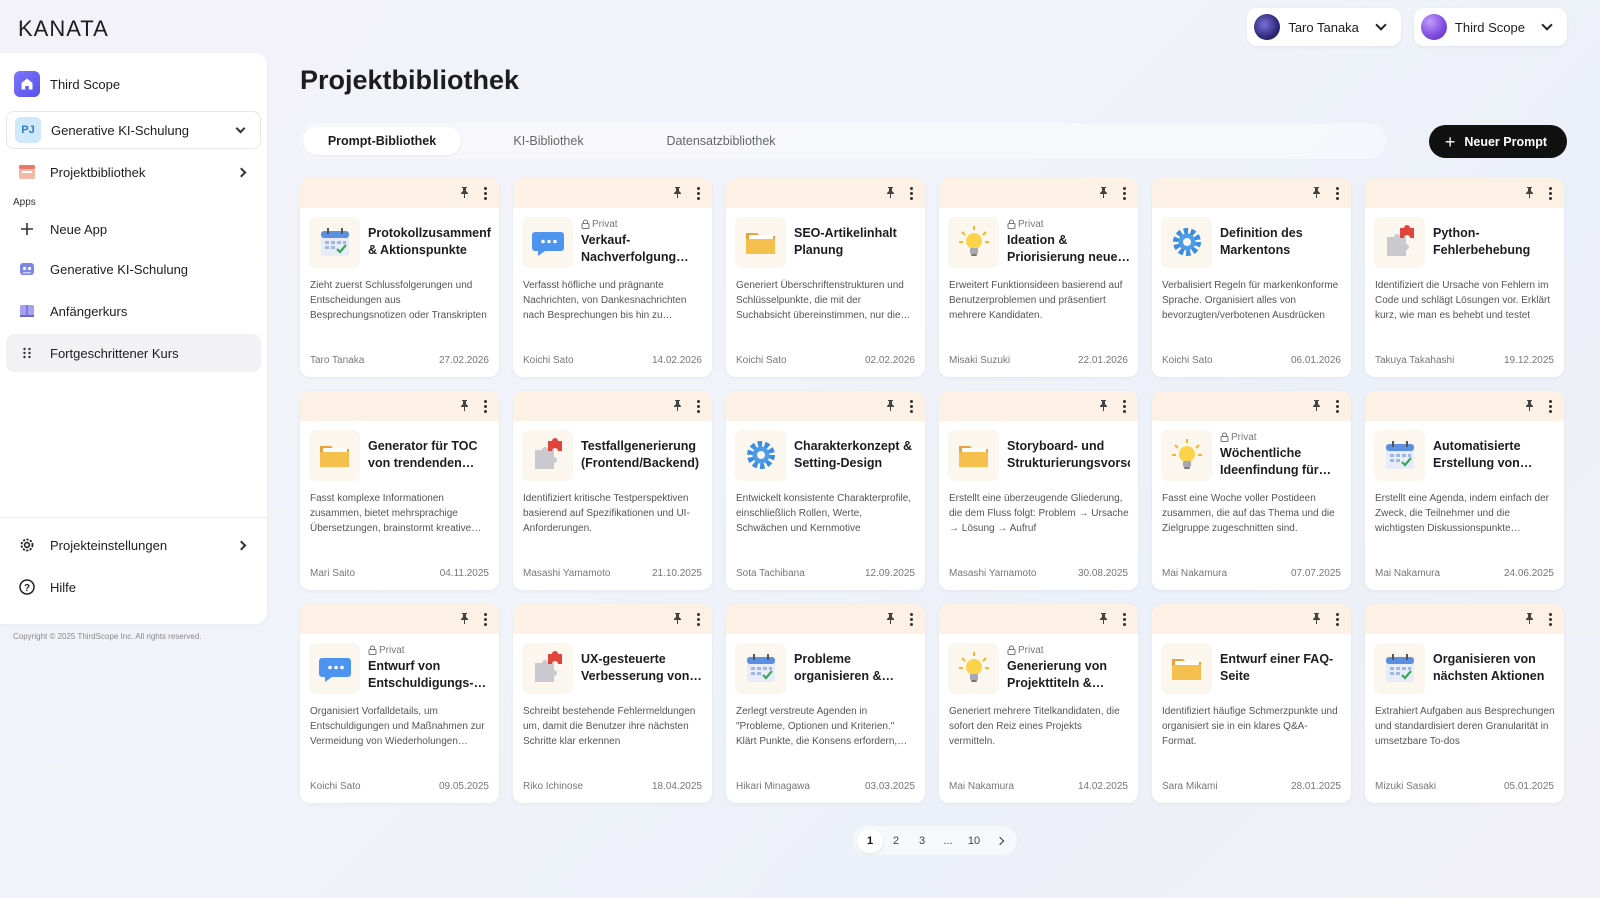 The width and height of the screenshot is (1600, 898). I want to click on project-selector: PJ Generative KI-Schulung, so click(133, 130).